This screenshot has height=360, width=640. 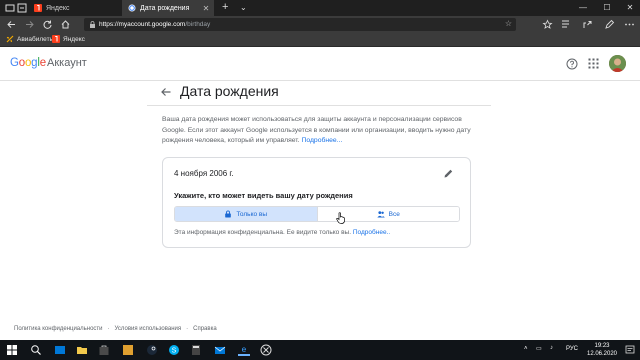 What do you see at coordinates (67, 63) in the screenshot?
I see `product-name: Аккаунт` at bounding box center [67, 63].